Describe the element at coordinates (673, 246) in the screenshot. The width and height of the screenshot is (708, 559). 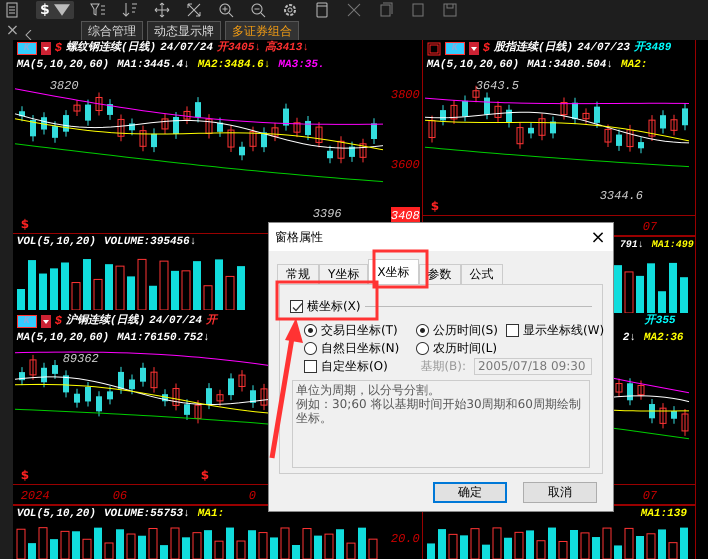
I see `volume-value: MA1:499` at that location.